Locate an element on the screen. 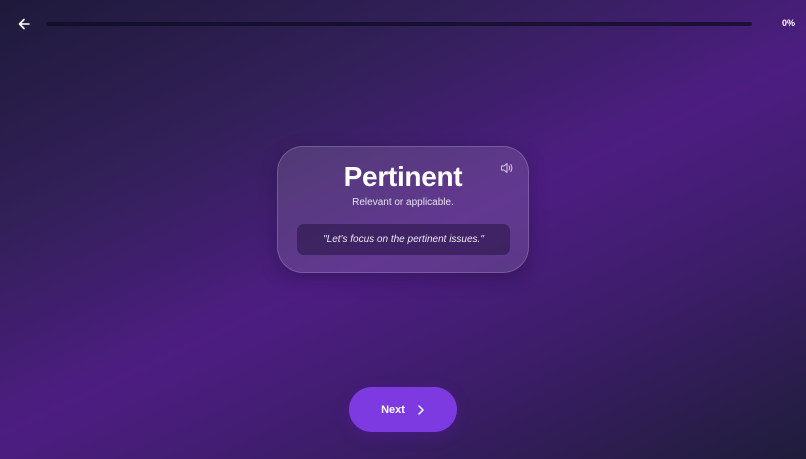 This screenshot has width=806, height=459. back-button is located at coordinates (24, 24).